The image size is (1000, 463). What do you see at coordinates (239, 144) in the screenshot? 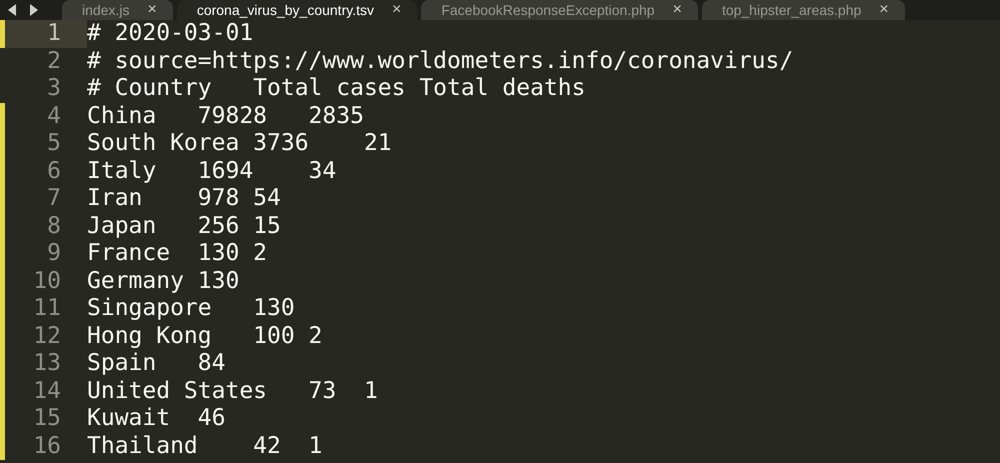
I see `code-line: South Korea 3736 21` at bounding box center [239, 144].